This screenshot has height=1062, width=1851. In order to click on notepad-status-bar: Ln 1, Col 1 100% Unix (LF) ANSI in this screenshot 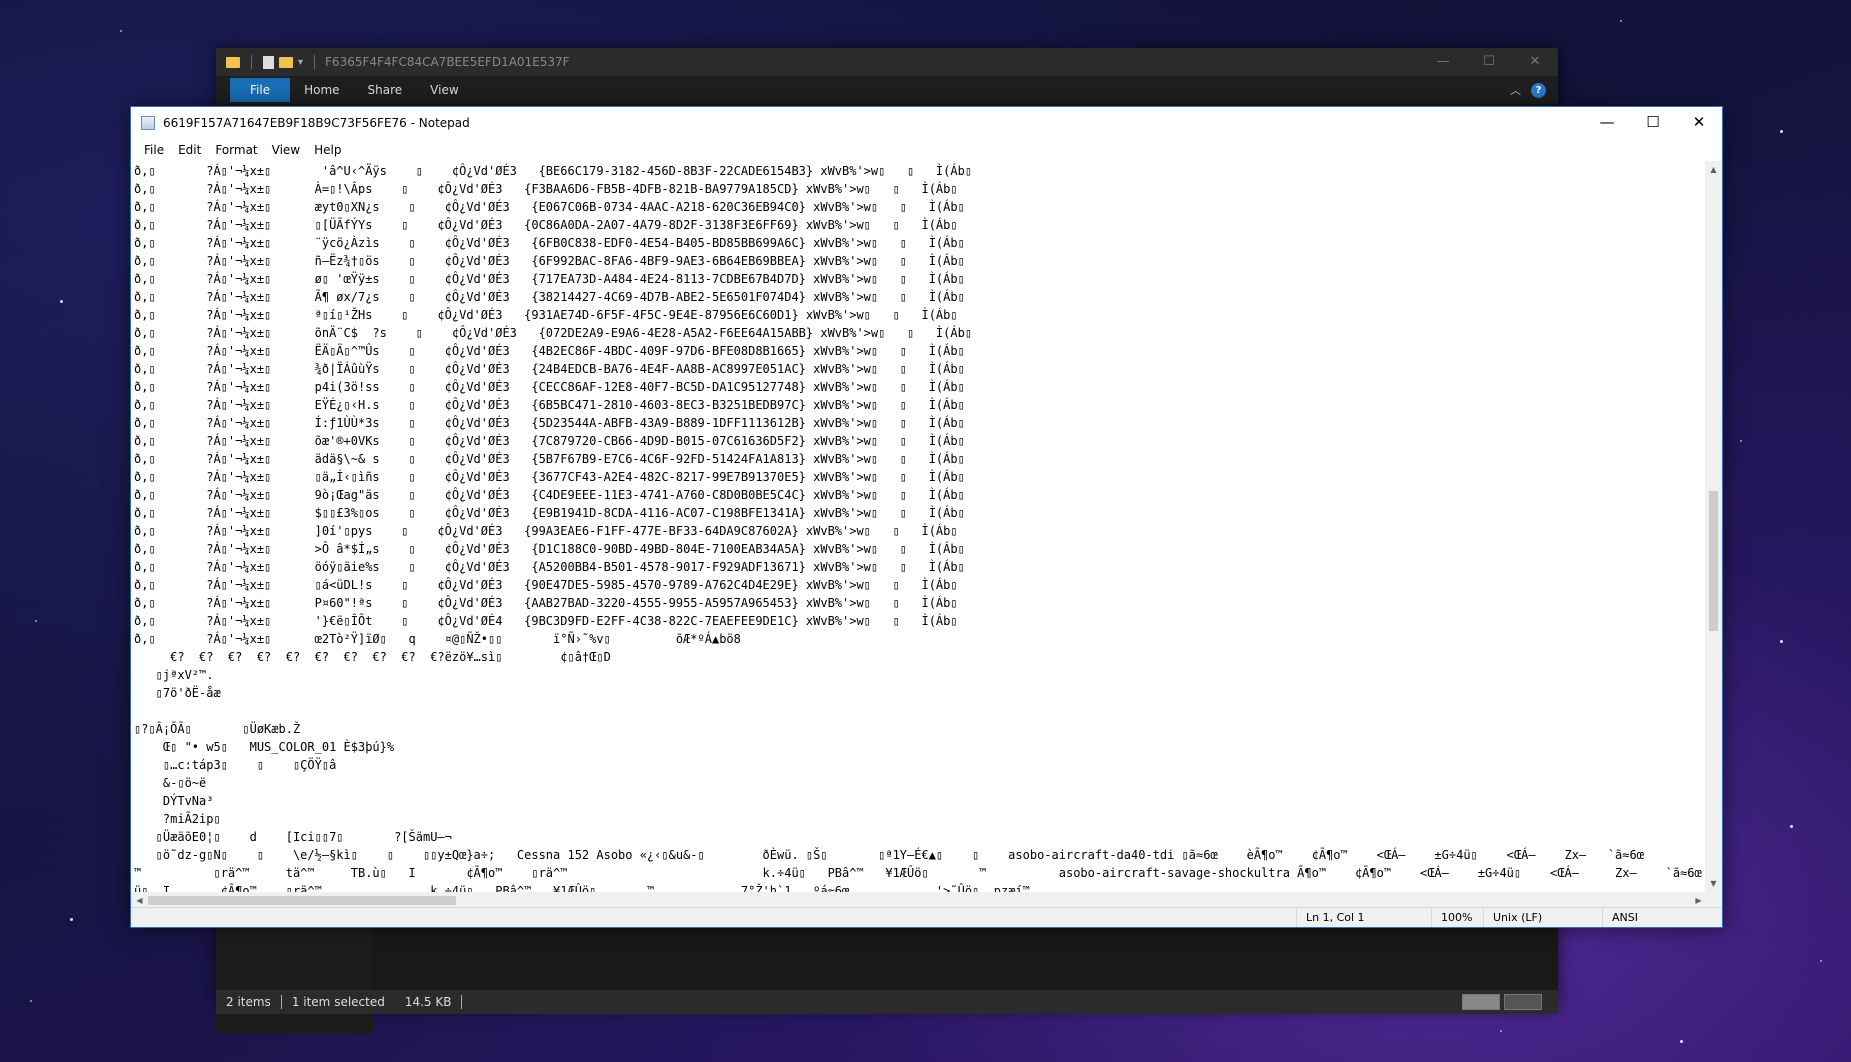, I will do `click(926, 917)`.